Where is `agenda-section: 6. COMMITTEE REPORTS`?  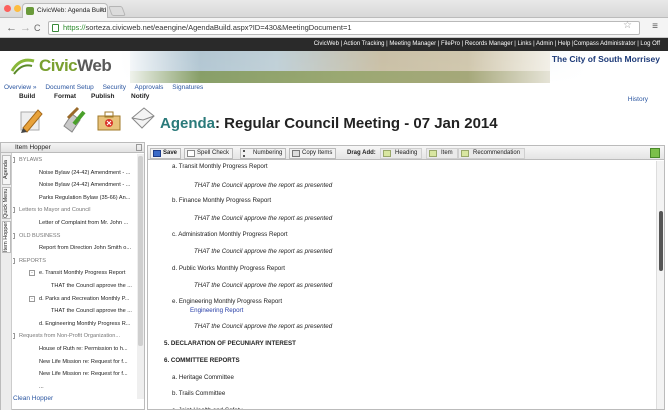 agenda-section: 6. COMMITTEE REPORTS is located at coordinates (202, 360).